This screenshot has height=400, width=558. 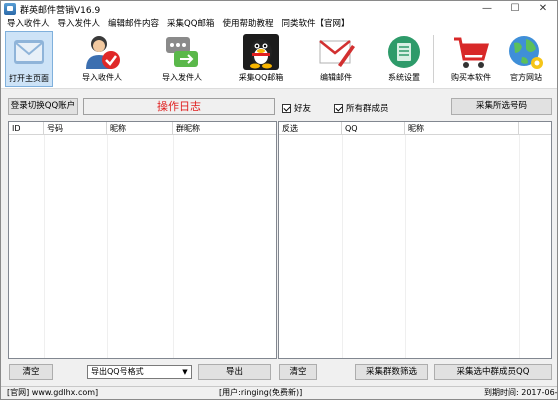 I want to click on status-expiry: 到期时间: 2017-06-25, so click(x=521, y=392).